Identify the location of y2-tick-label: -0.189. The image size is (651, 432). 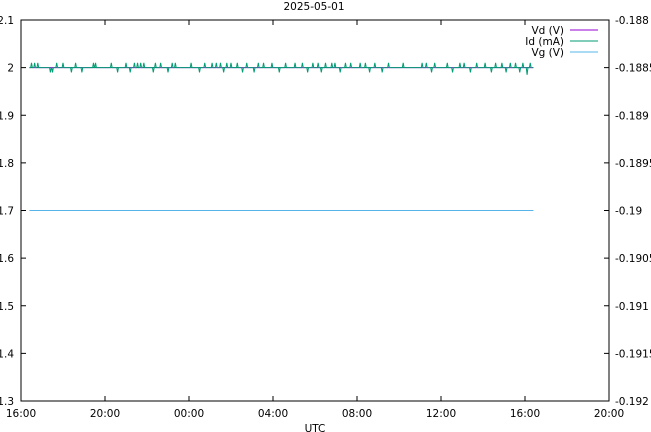
(632, 116).